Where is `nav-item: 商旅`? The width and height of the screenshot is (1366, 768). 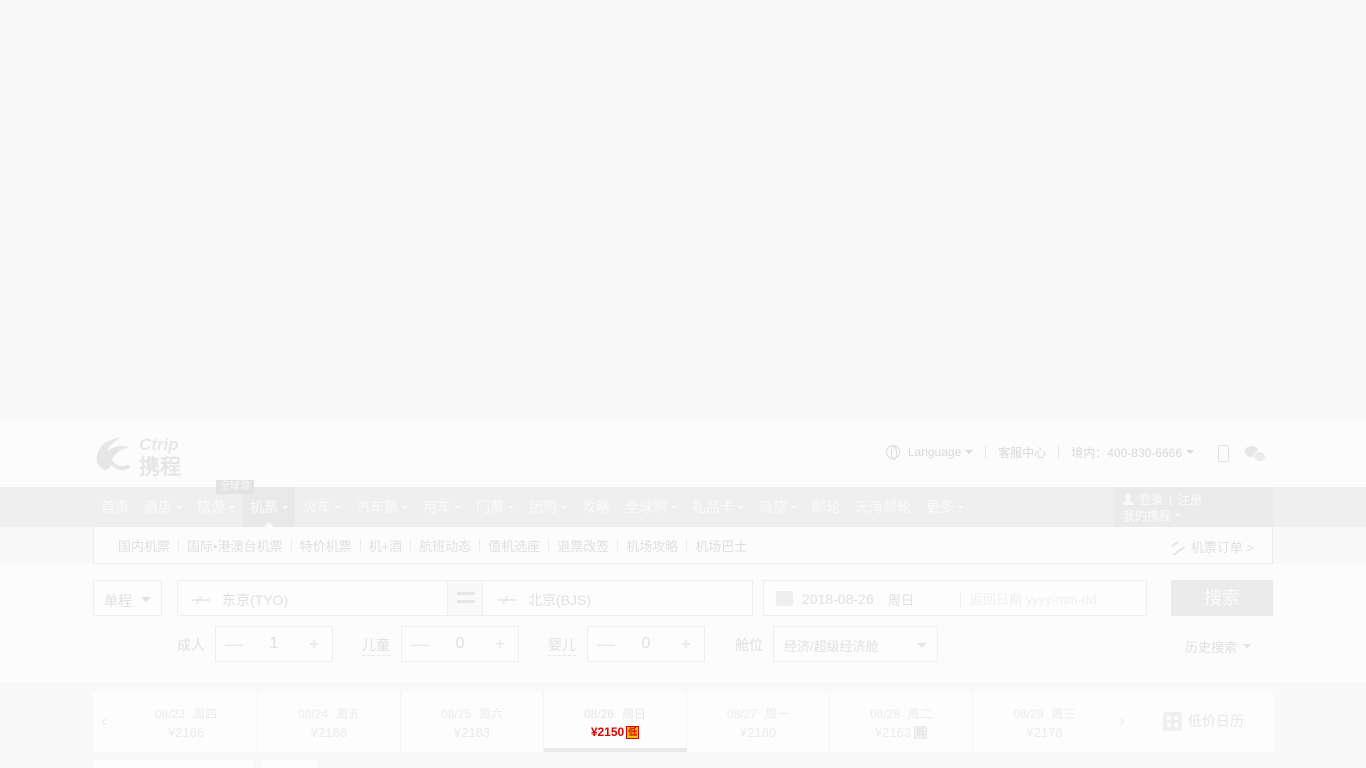
nav-item: 商旅 is located at coordinates (777, 507).